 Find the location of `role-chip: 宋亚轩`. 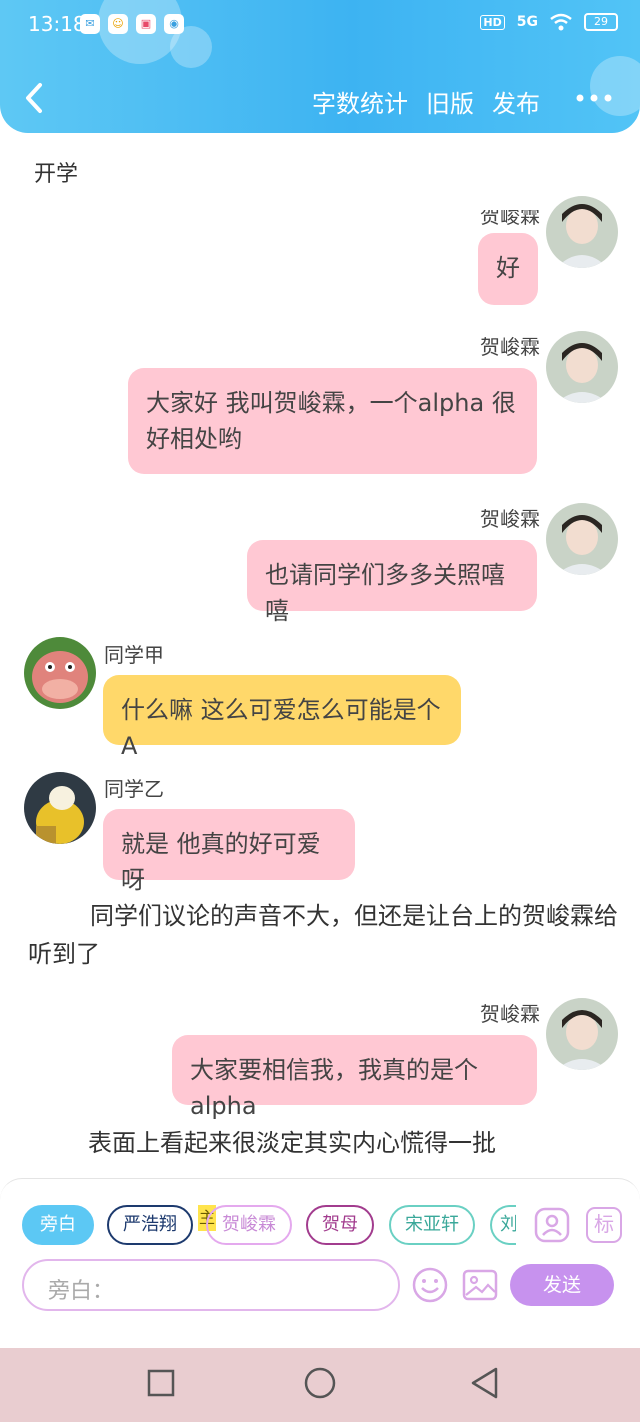

role-chip: 宋亚轩 is located at coordinates (432, 1225).